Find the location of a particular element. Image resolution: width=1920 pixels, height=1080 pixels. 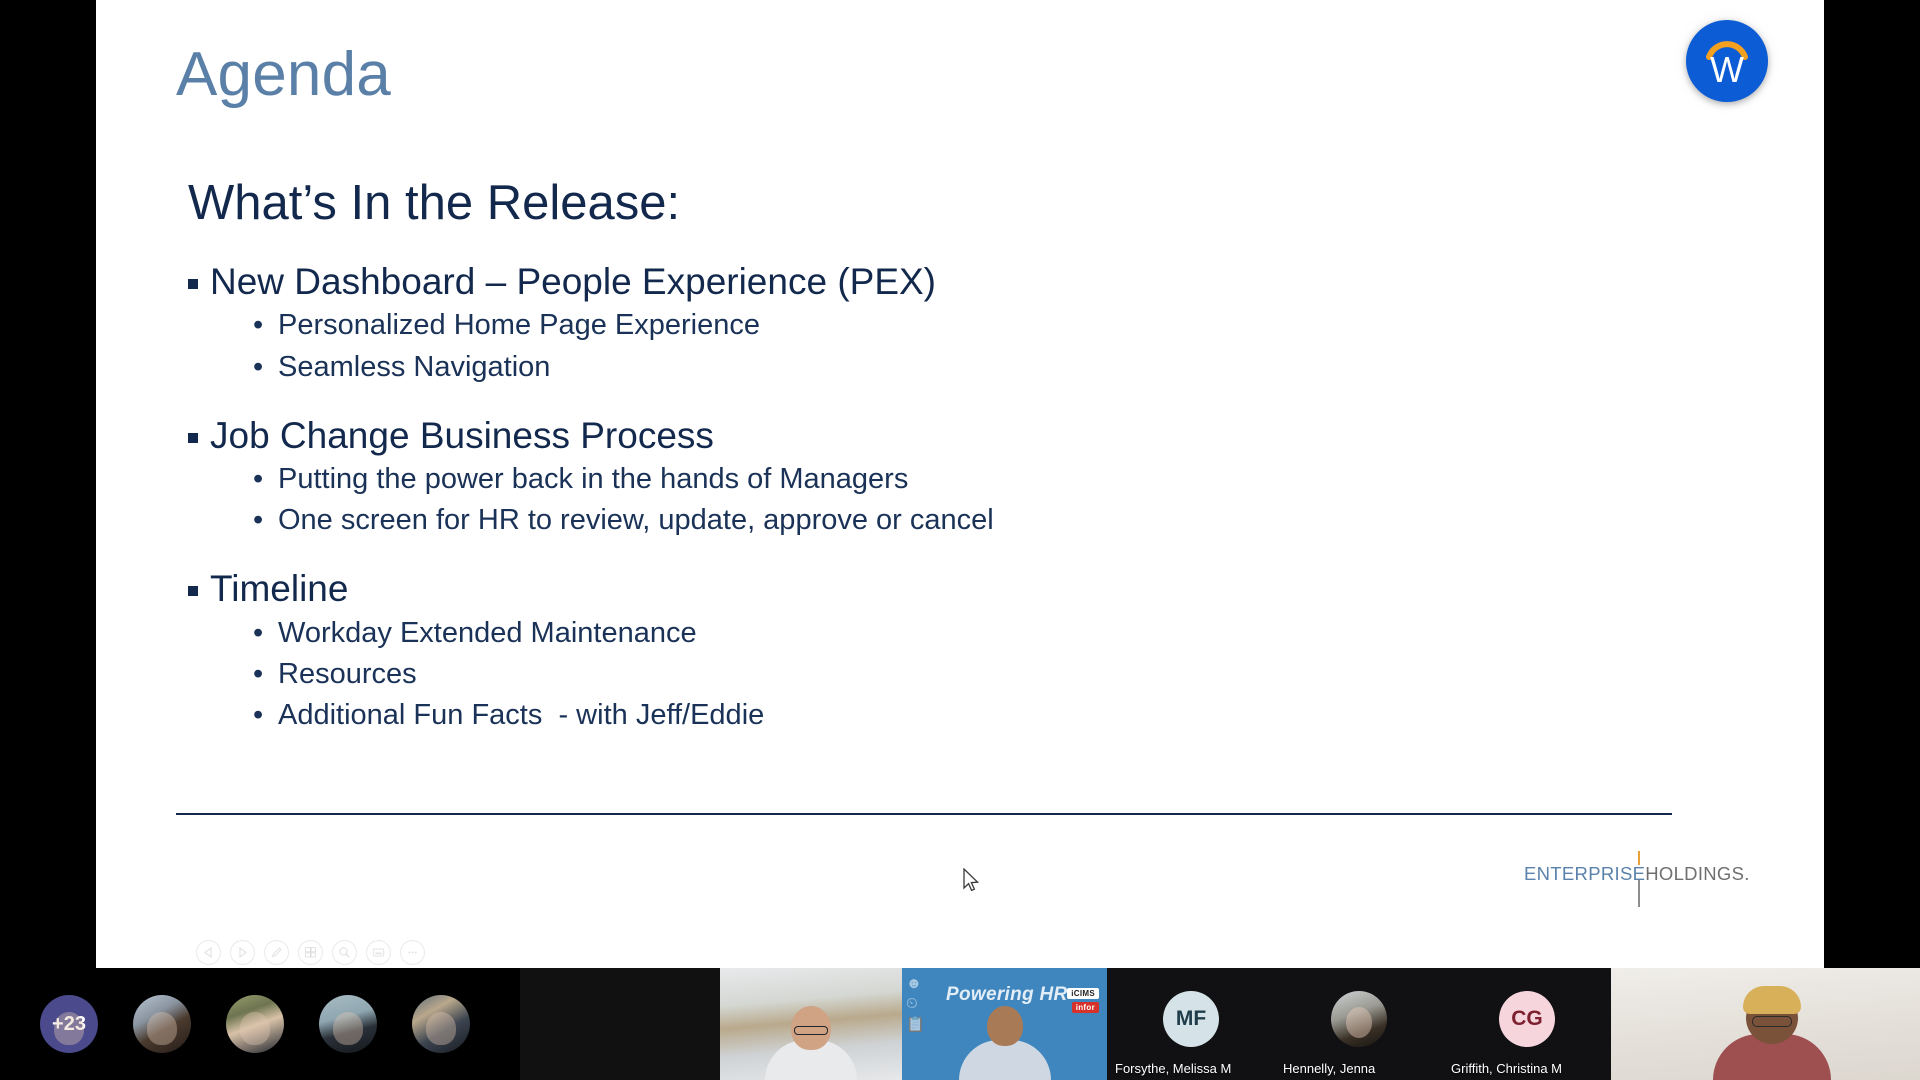

bullet-level2-label: Seamless Navigation is located at coordinates (414, 366).